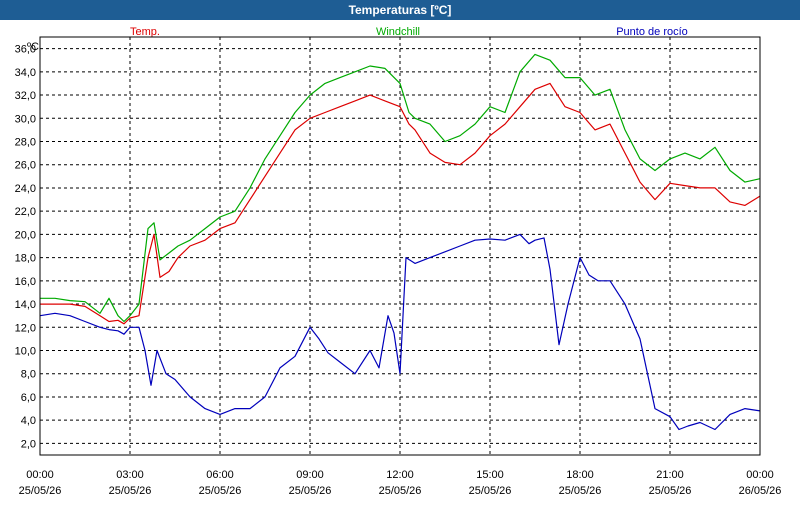 Image resolution: width=800 pixels, height=505 pixels. Describe the element at coordinates (25, 328) in the screenshot. I see `y-tick-label: 12,0` at that location.